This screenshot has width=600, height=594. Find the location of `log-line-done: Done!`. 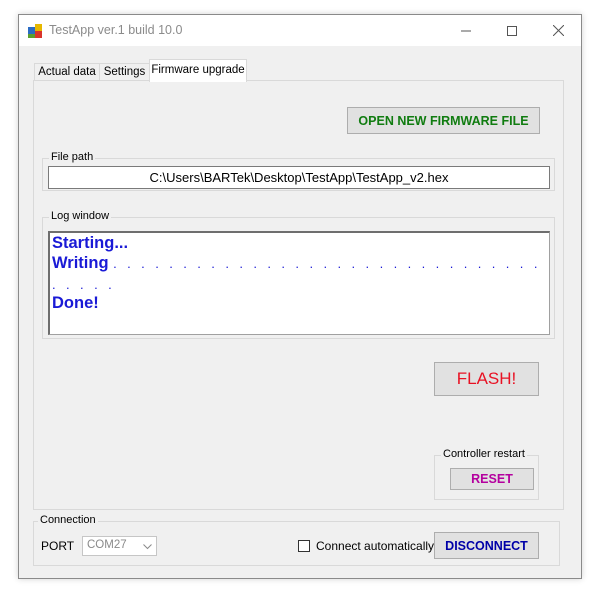

log-line-done: Done! is located at coordinates (75, 303).